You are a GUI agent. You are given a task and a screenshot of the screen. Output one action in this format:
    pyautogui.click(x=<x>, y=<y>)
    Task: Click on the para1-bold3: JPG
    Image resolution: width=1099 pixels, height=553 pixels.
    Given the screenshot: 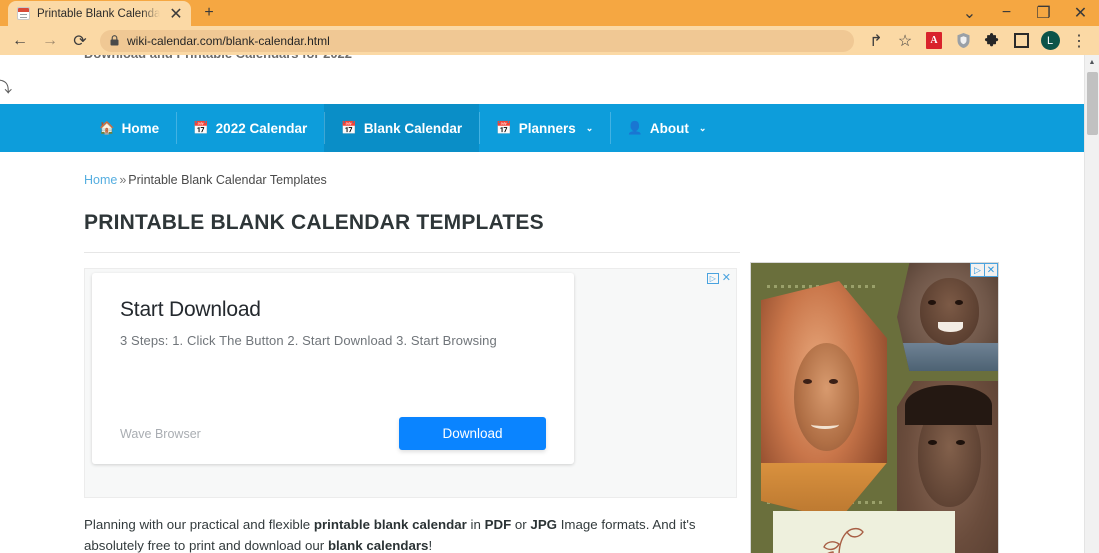 What is the action you would take?
    pyautogui.click(x=544, y=524)
    